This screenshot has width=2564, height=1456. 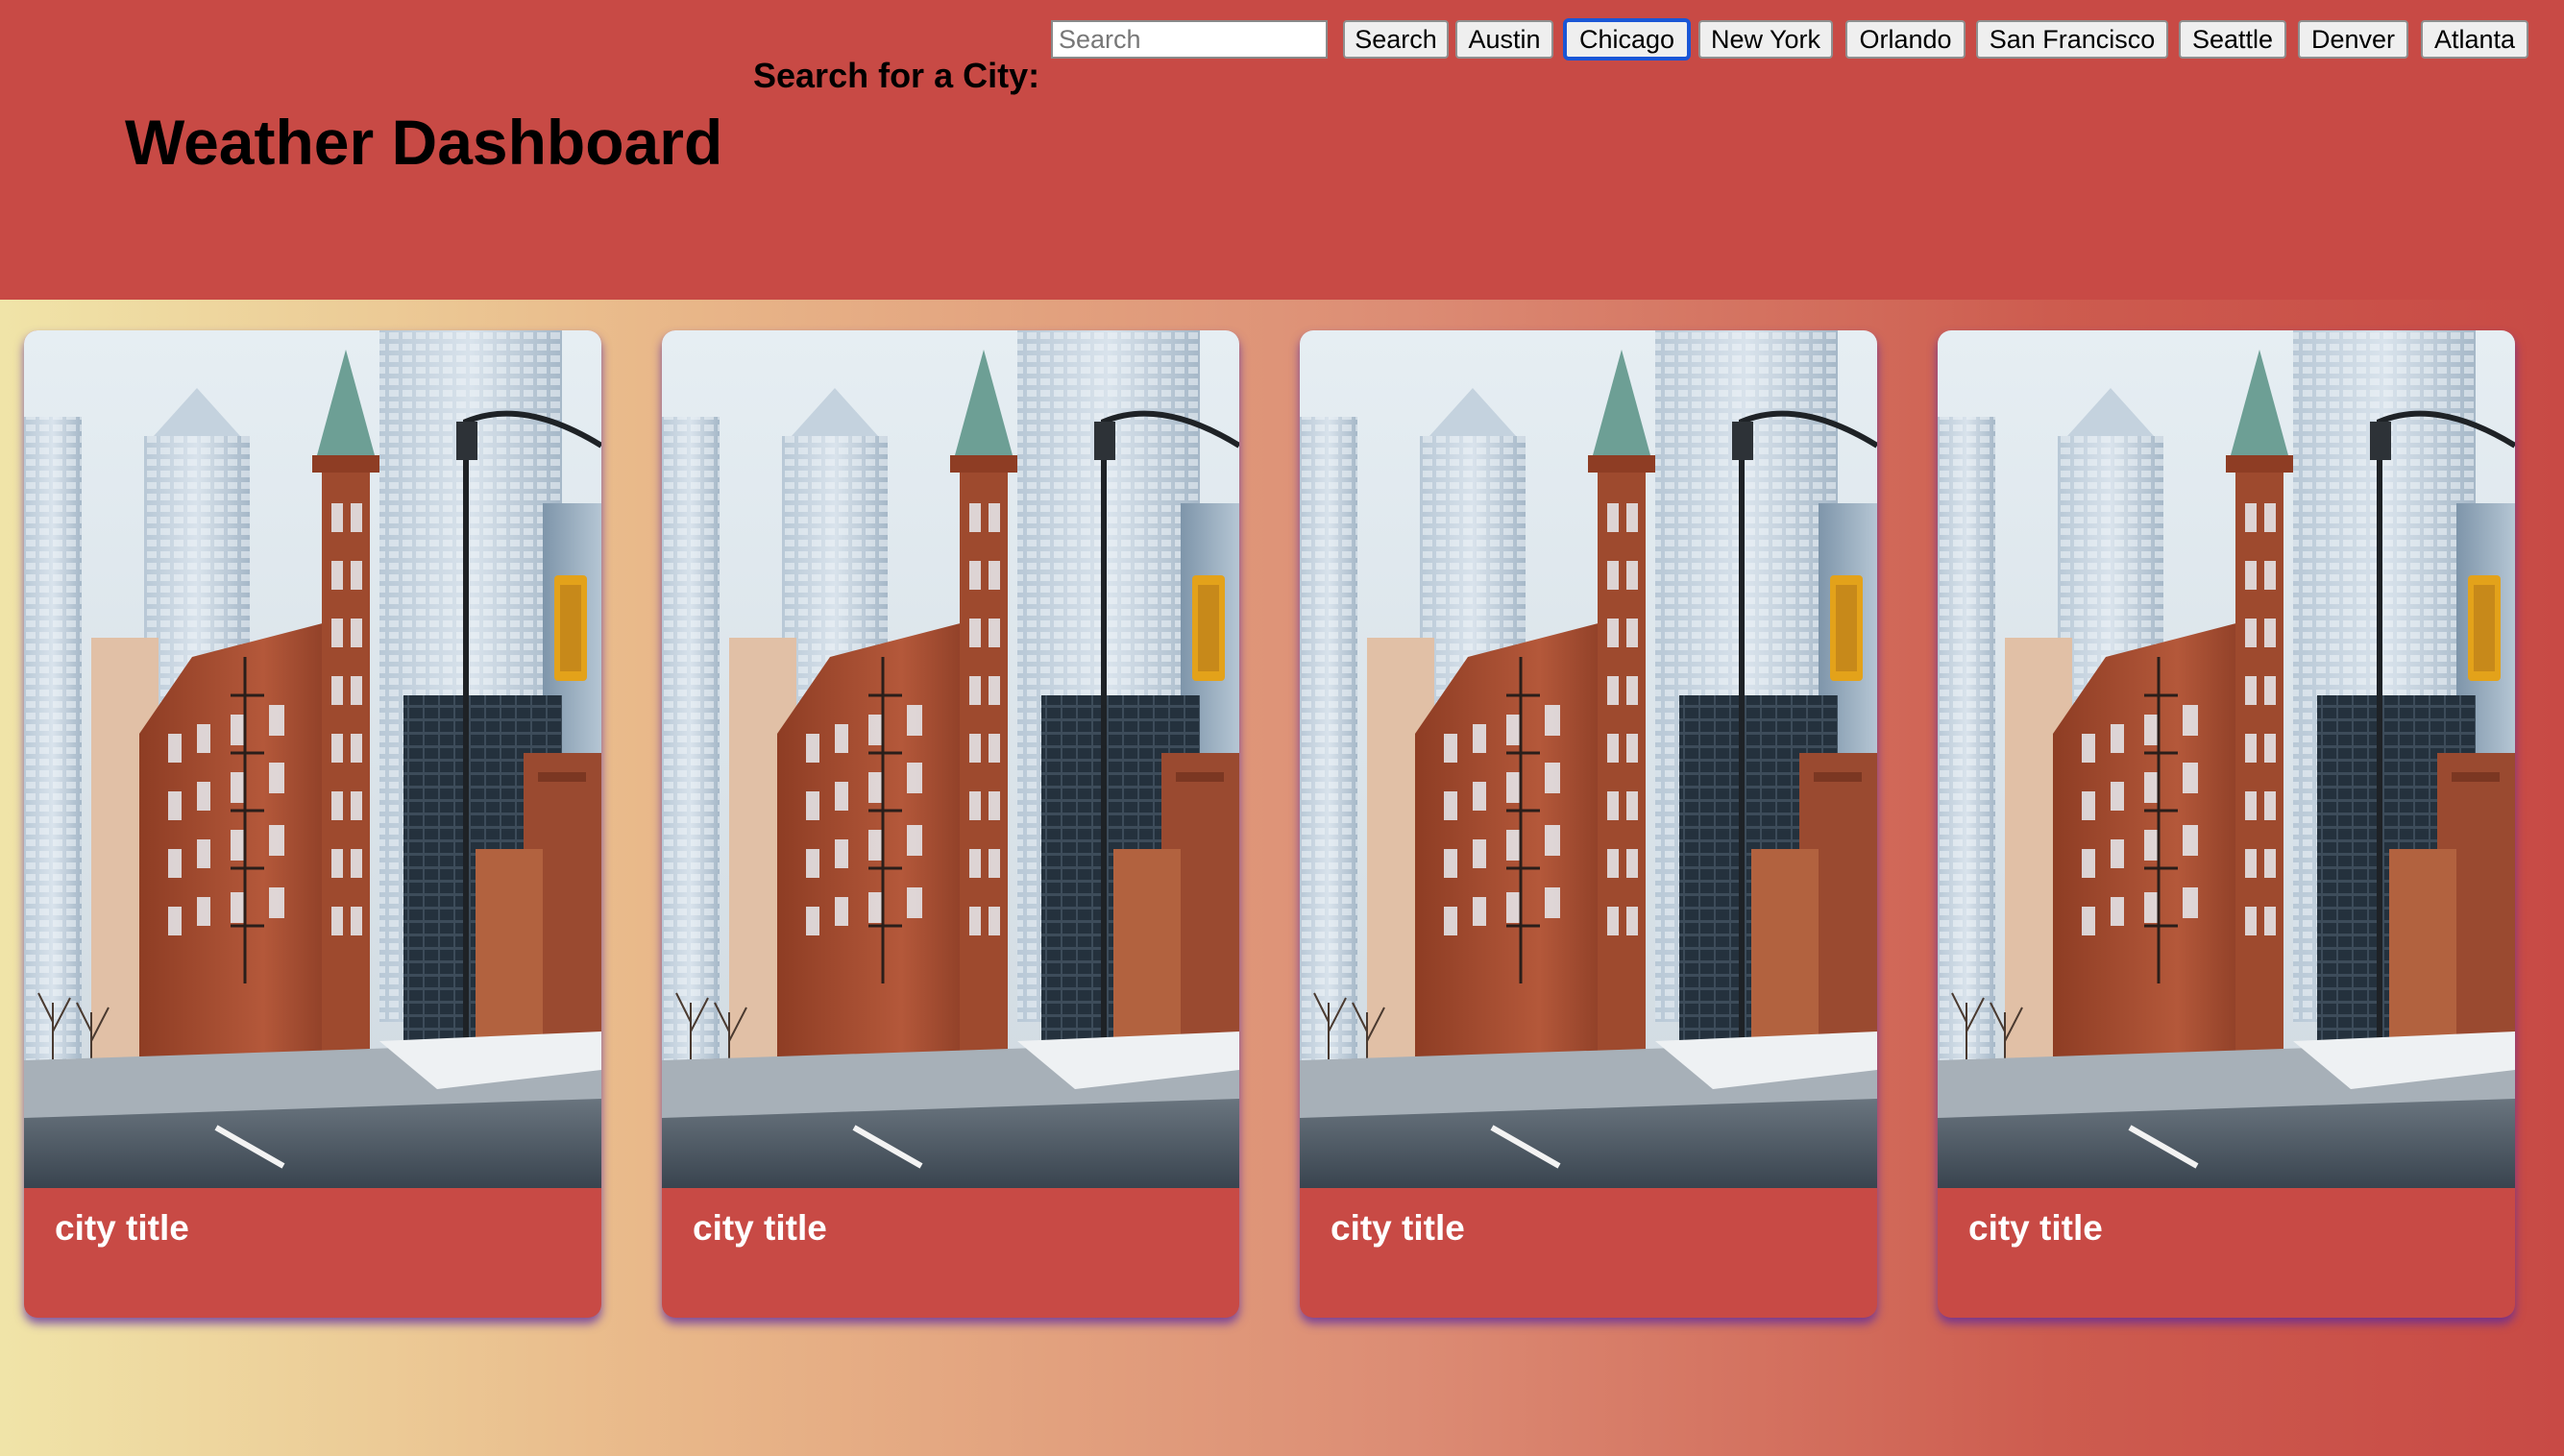 What do you see at coordinates (1905, 39) in the screenshot?
I see `city-button-orlando: Orlando` at bounding box center [1905, 39].